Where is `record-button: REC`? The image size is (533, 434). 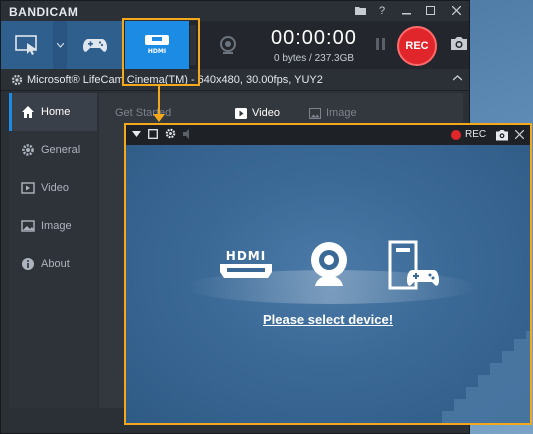
record-button: REC is located at coordinates (417, 46).